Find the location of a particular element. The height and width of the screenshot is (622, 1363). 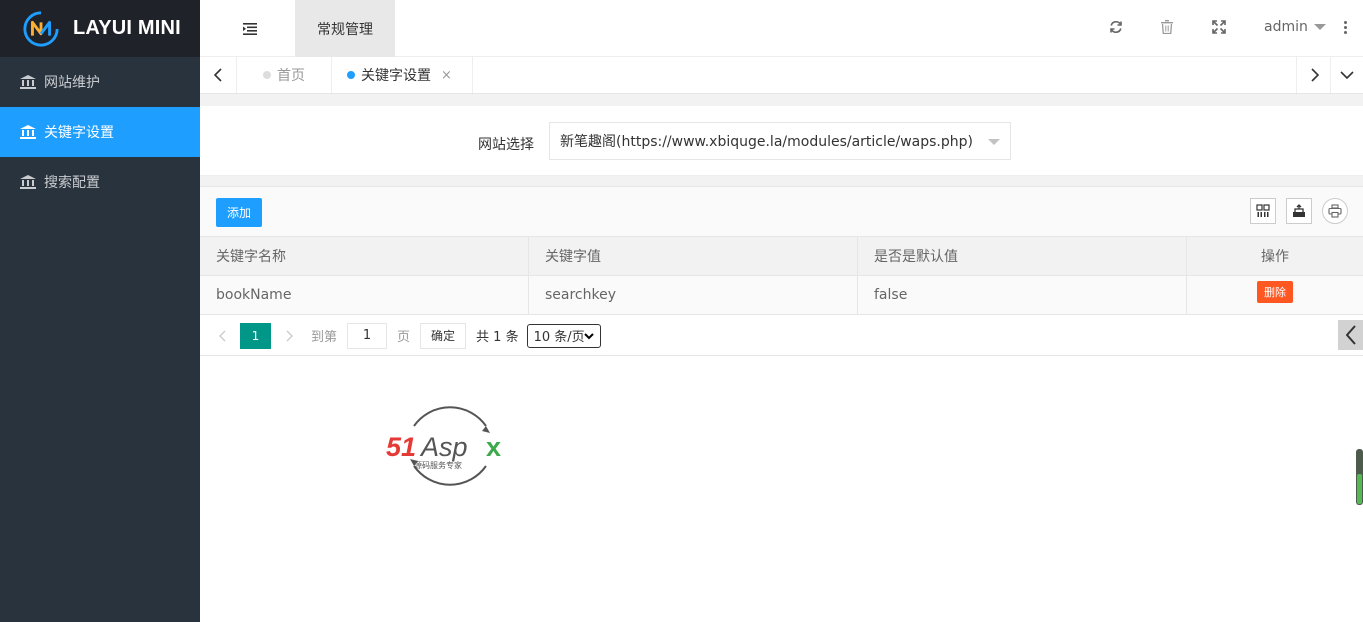

export-button is located at coordinates (1299, 211).